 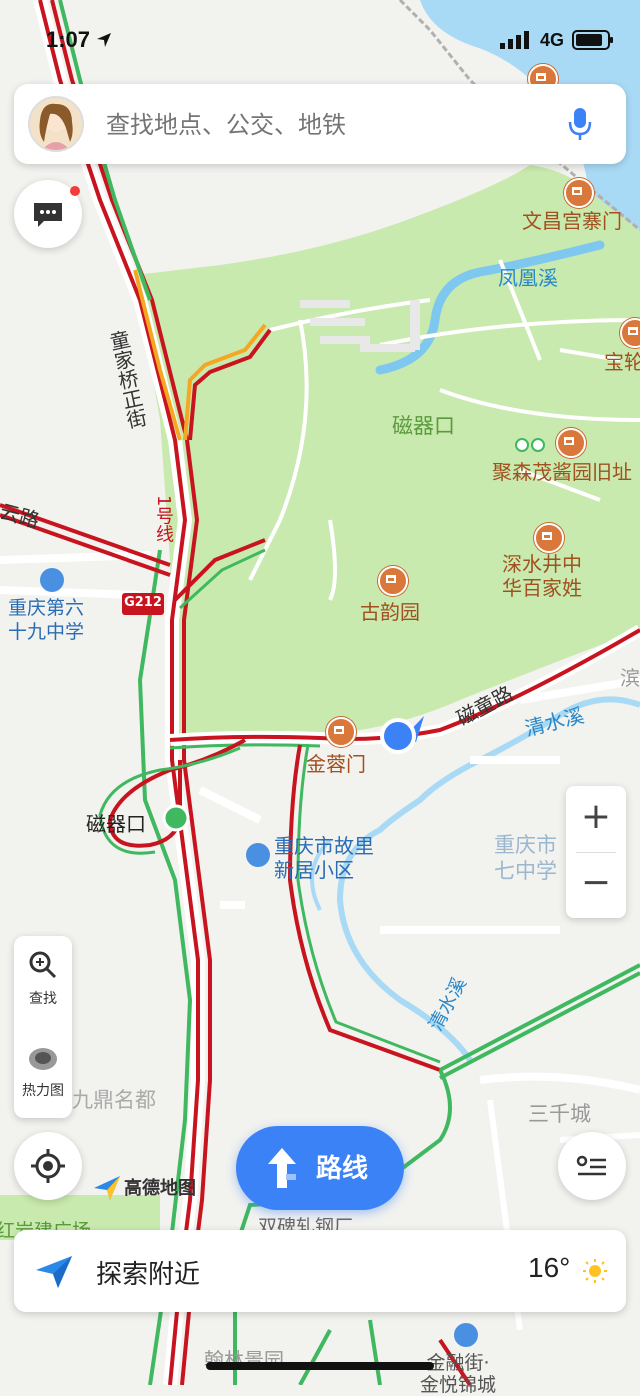 What do you see at coordinates (595, 1271) in the screenshot?
I see `sun-icon` at bounding box center [595, 1271].